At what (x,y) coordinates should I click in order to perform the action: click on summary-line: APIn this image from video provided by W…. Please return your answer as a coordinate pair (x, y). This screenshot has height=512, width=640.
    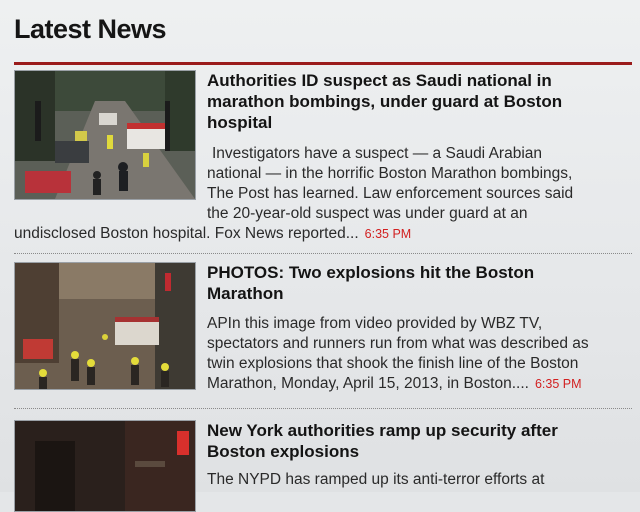
    Looking at the image, I should click on (375, 323).